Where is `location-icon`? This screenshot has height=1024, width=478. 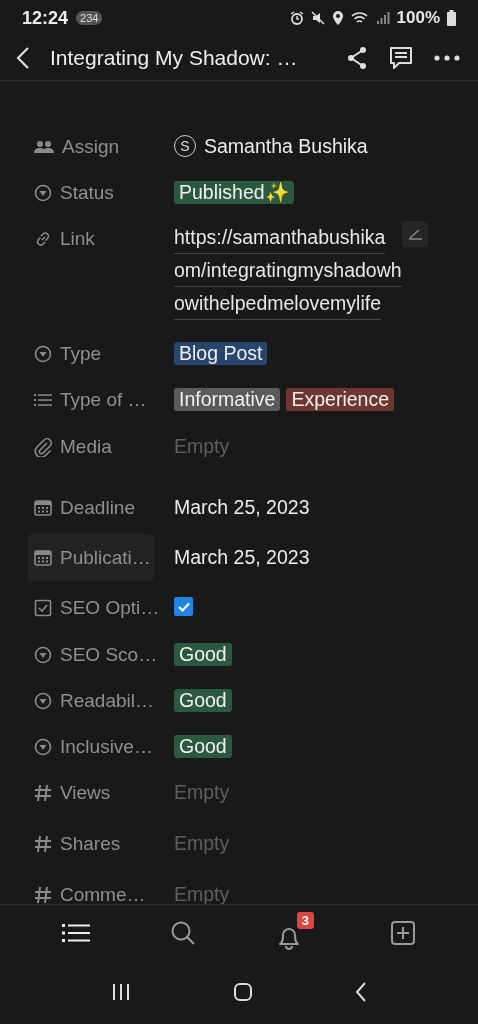 location-icon is located at coordinates (337, 18).